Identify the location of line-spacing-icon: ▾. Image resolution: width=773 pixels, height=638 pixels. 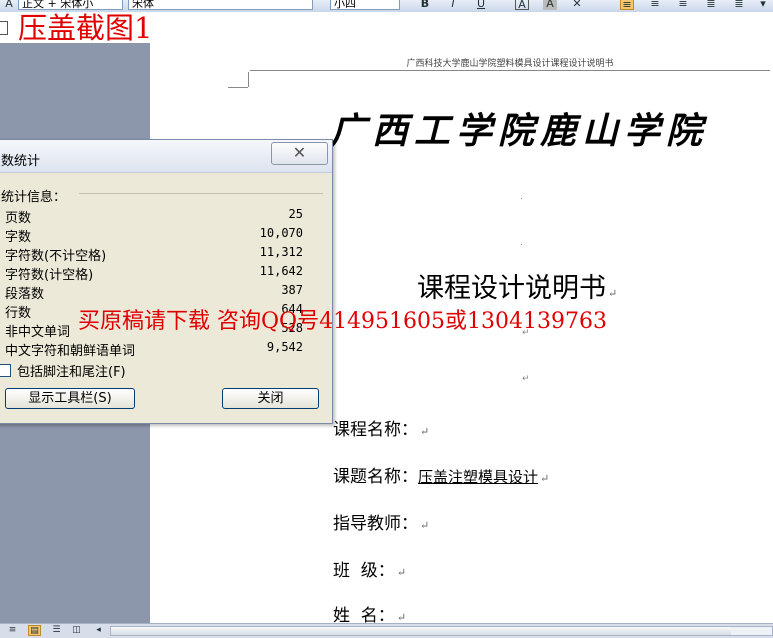
(763, 5).